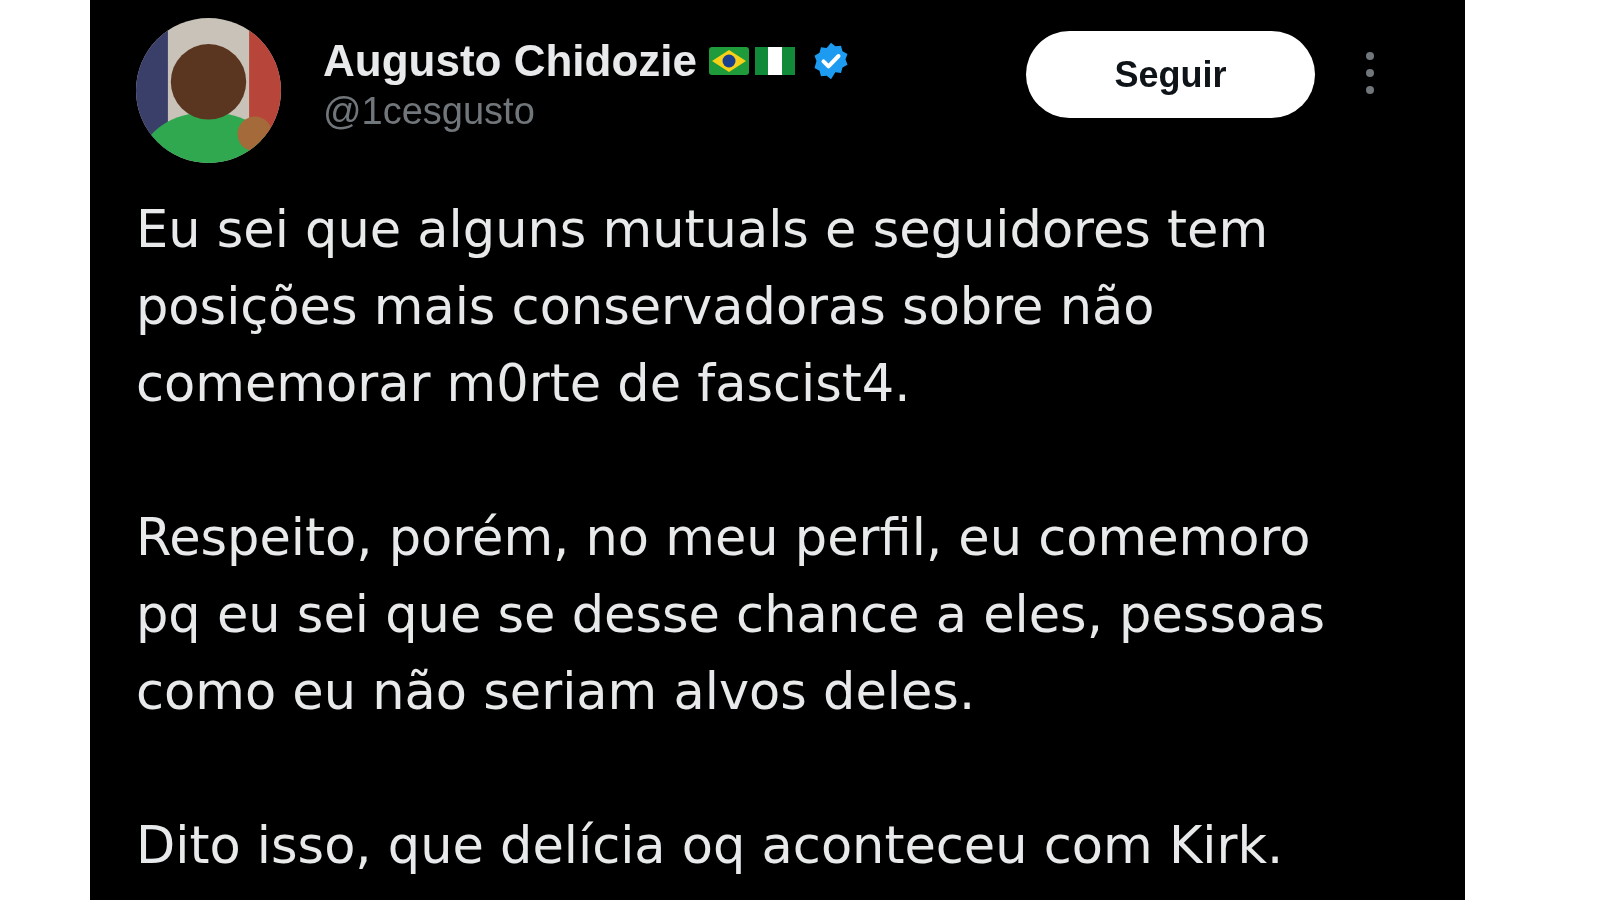 The height and width of the screenshot is (900, 1600). Describe the element at coordinates (1370, 73) in the screenshot. I see `more-options-icon` at that location.